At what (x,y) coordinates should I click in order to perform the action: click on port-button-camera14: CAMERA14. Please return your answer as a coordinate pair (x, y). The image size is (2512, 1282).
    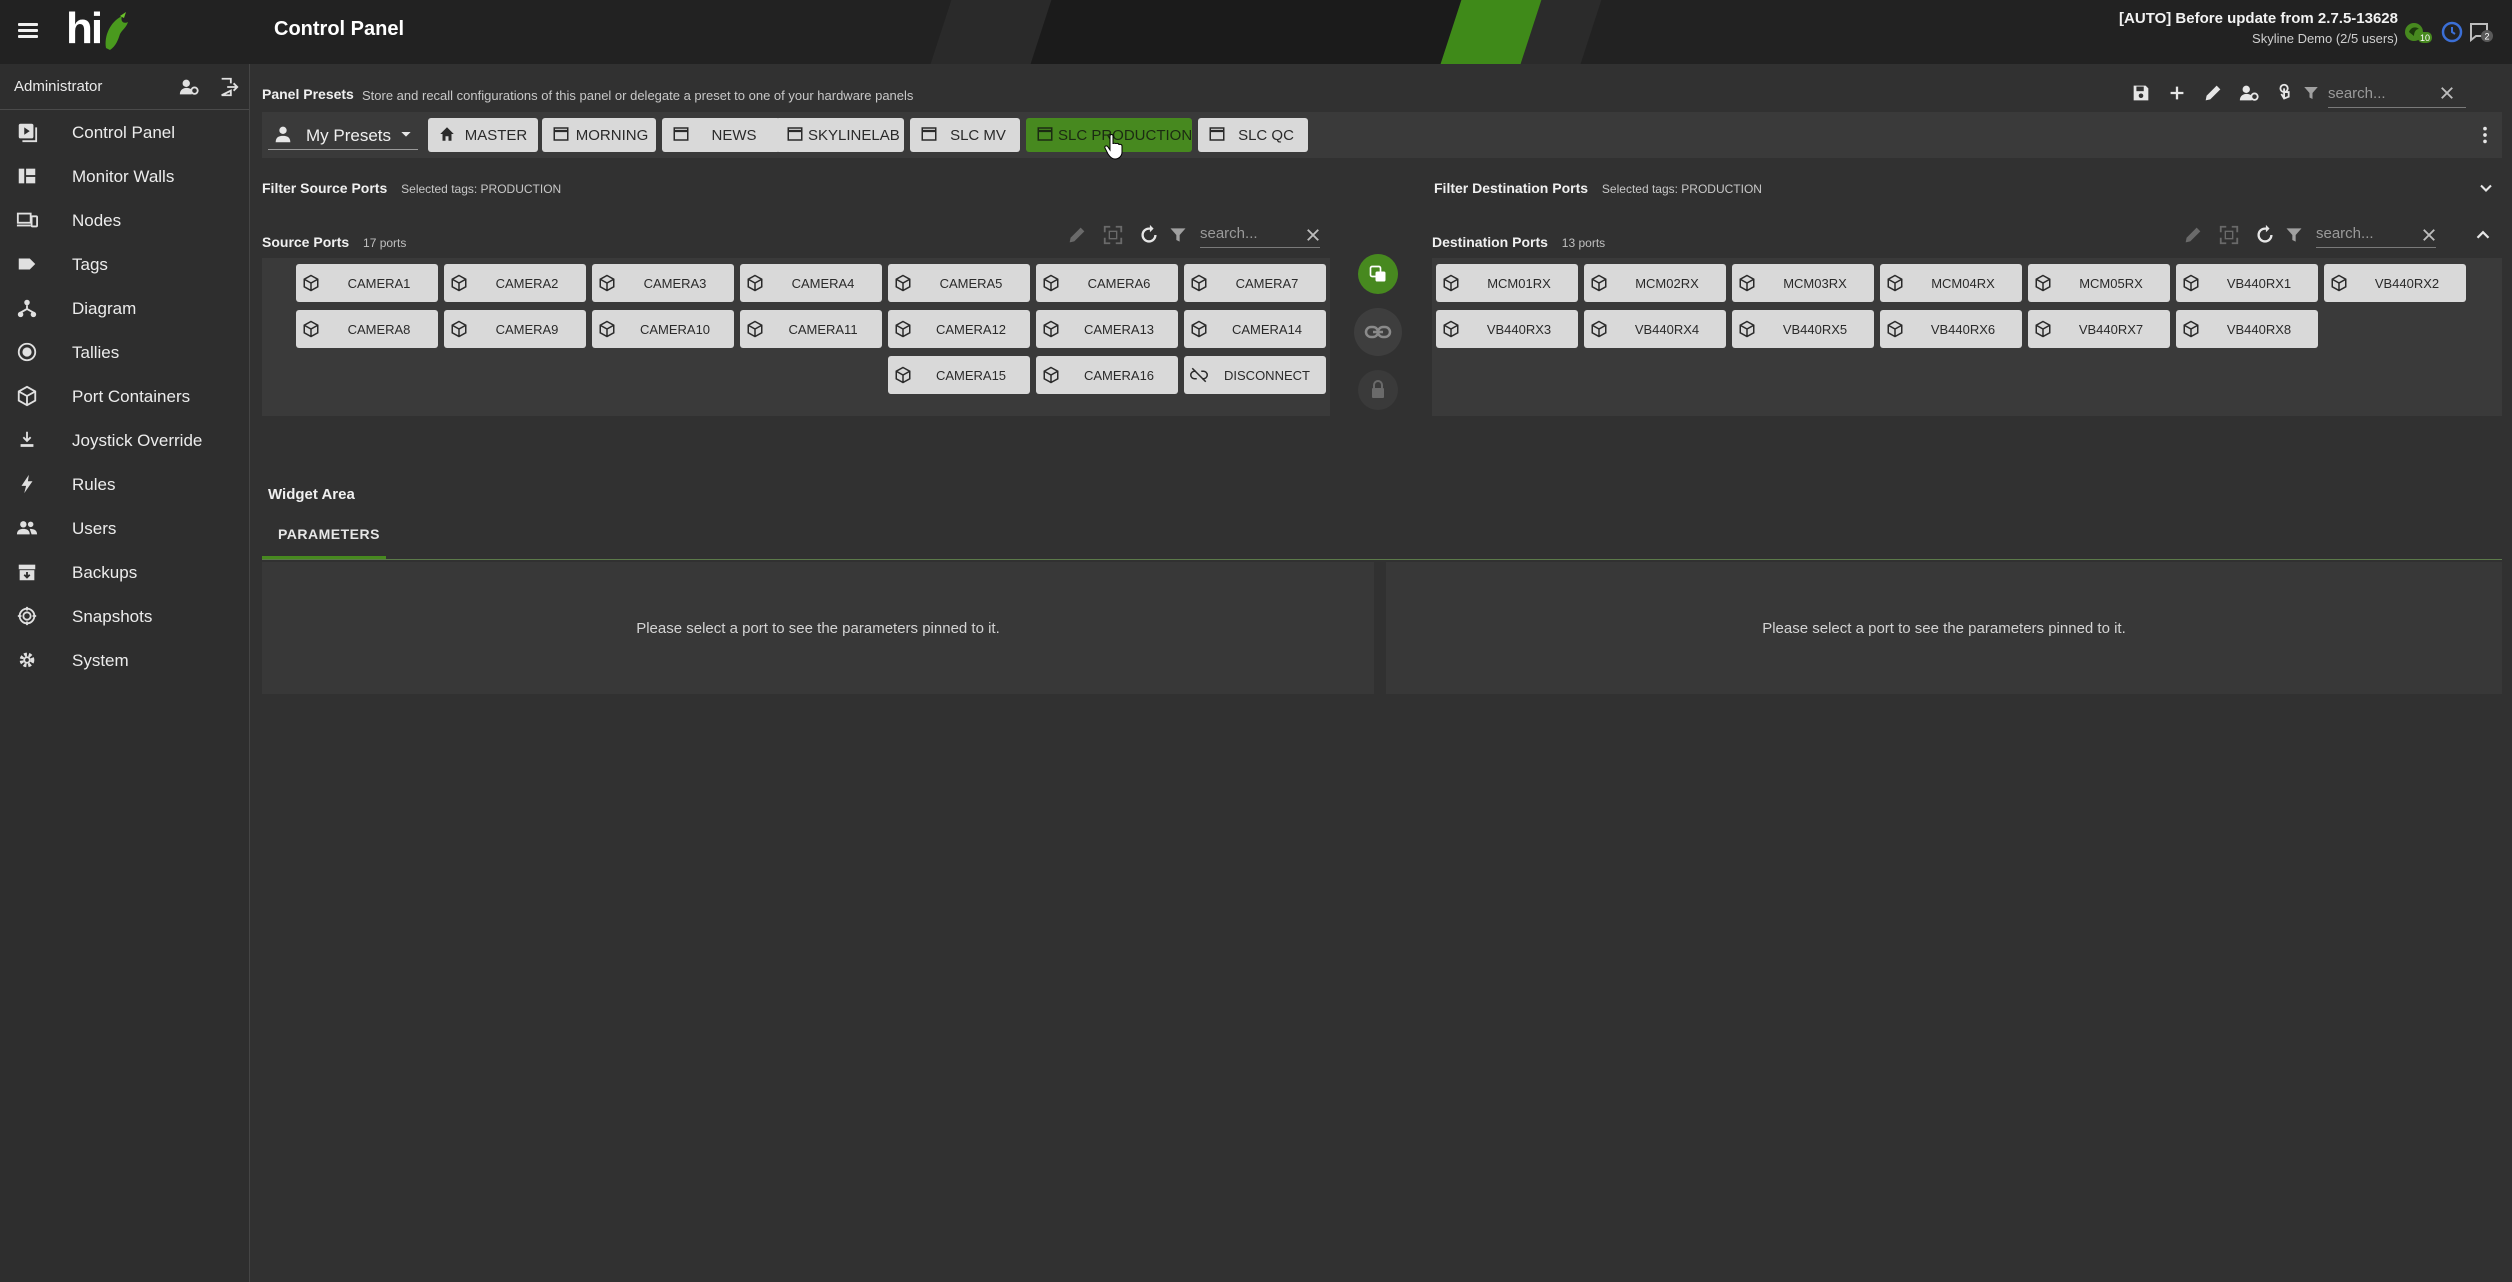
    Looking at the image, I should click on (1255, 329).